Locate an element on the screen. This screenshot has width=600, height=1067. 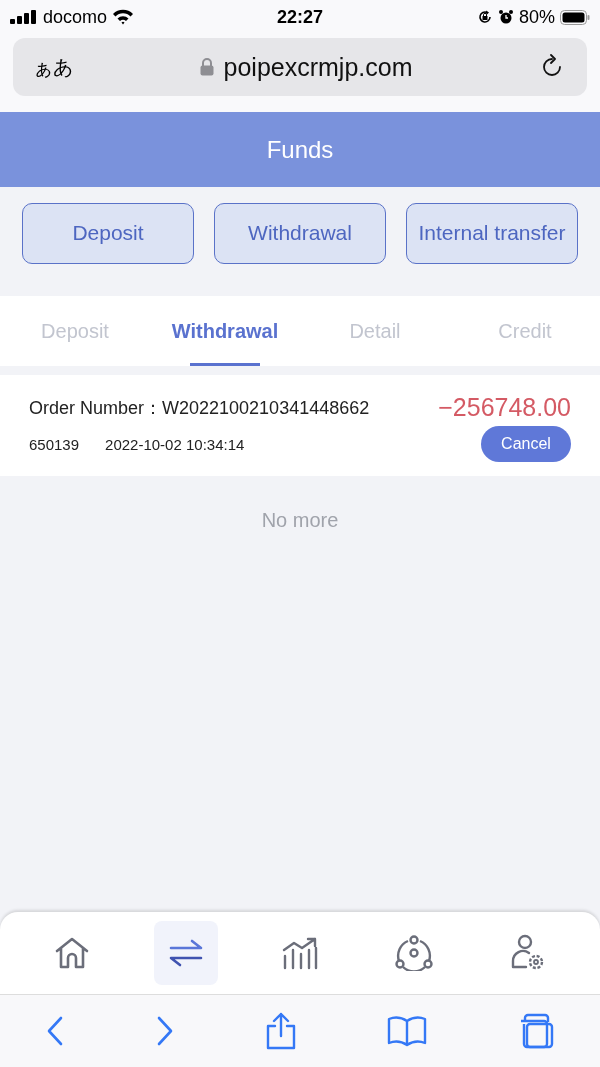
lock-icon is located at coordinates (206, 67).